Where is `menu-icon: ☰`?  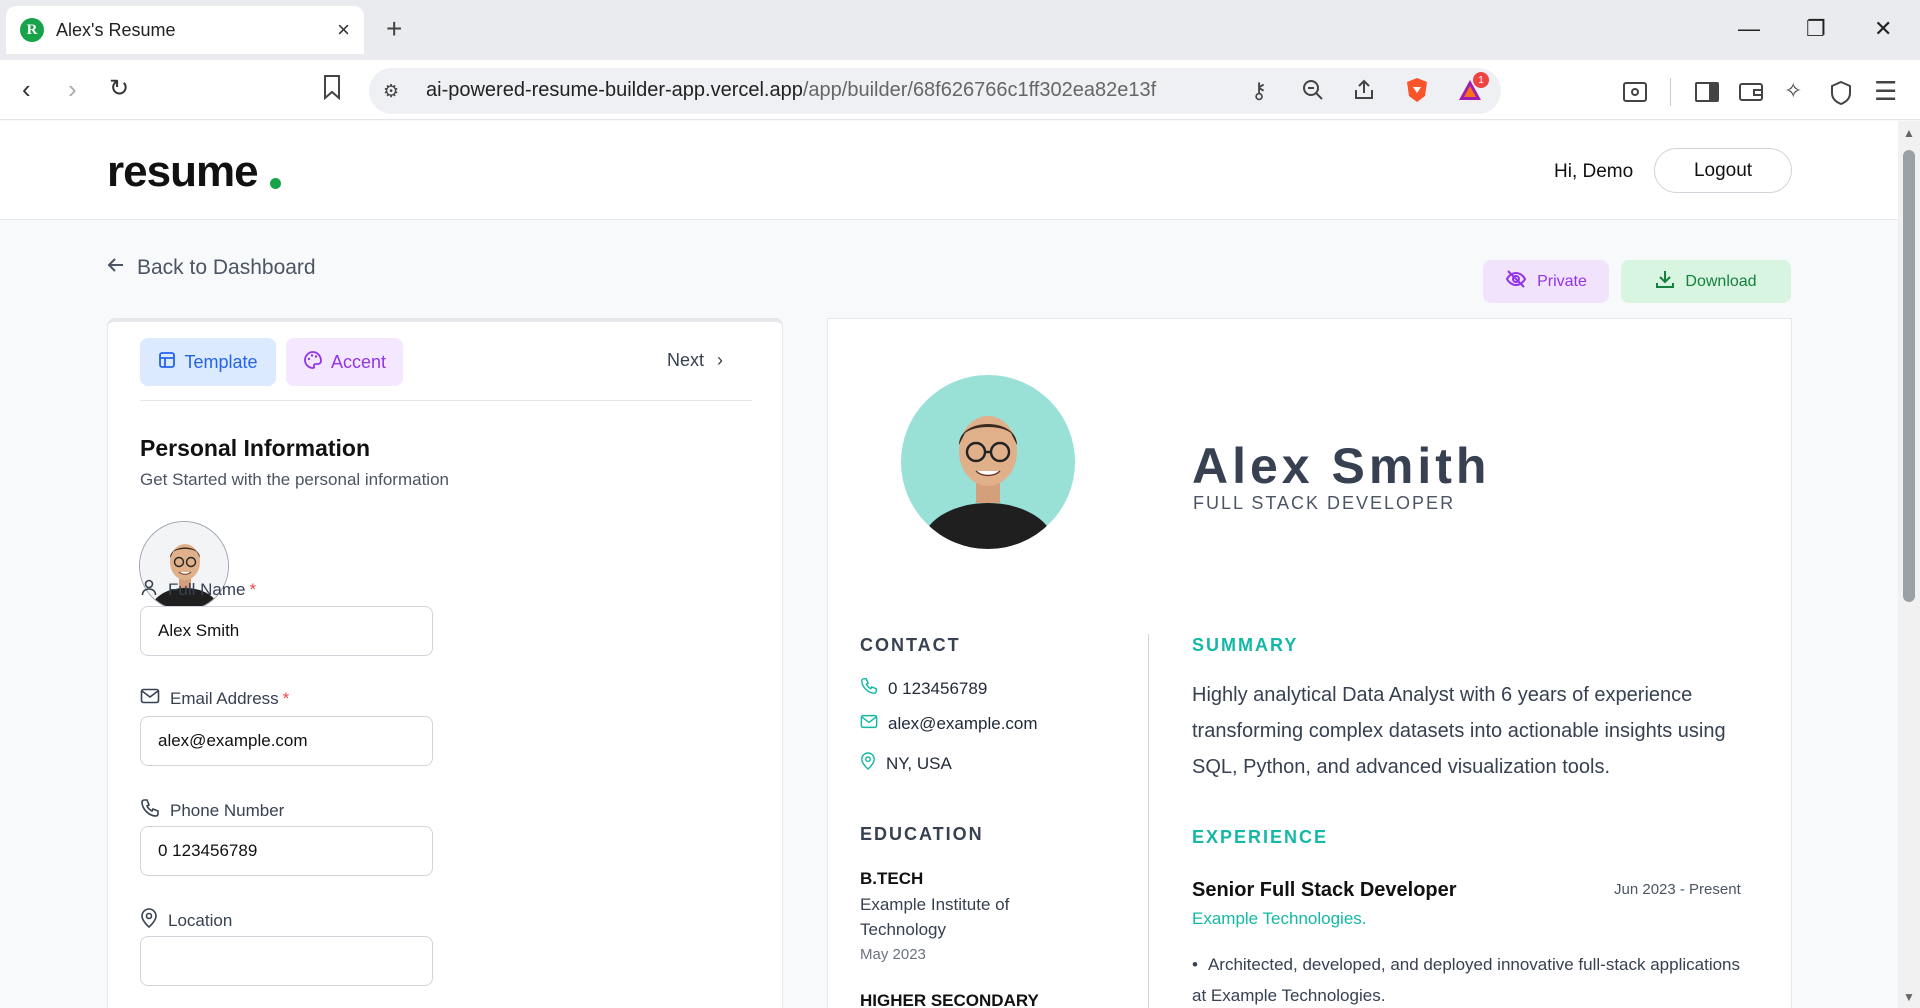
menu-icon: ☰ is located at coordinates (1885, 91).